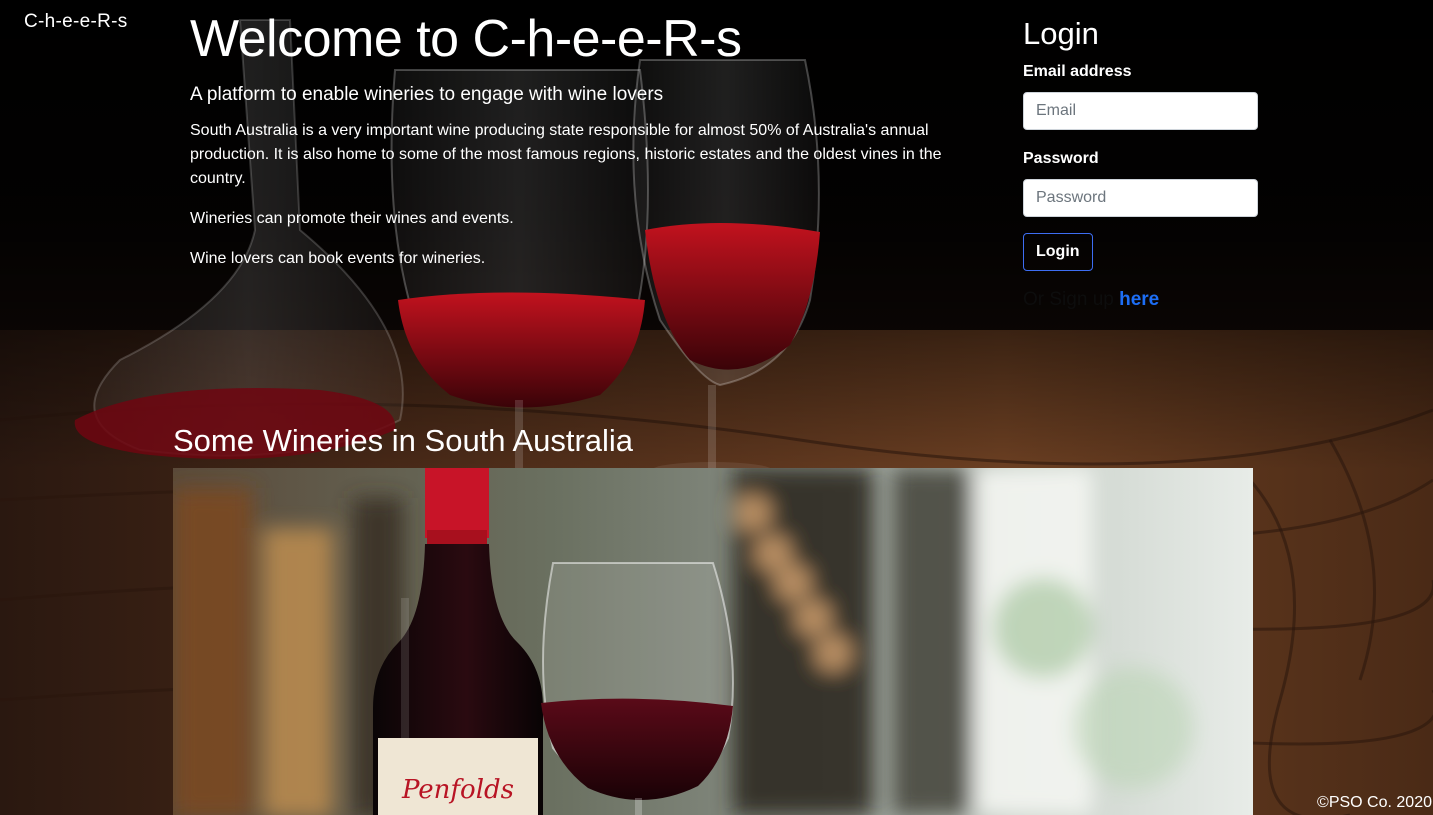 The width and height of the screenshot is (1433, 815). What do you see at coordinates (466, 39) in the screenshot?
I see `page-title: Welcome to C-h-e-e-R-s` at bounding box center [466, 39].